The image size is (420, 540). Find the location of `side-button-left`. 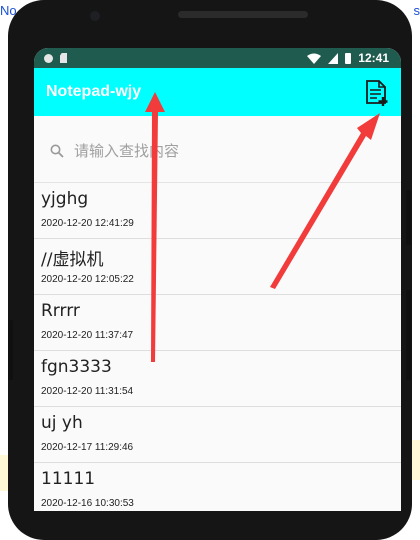

side-button-left is located at coordinates (10, 350).